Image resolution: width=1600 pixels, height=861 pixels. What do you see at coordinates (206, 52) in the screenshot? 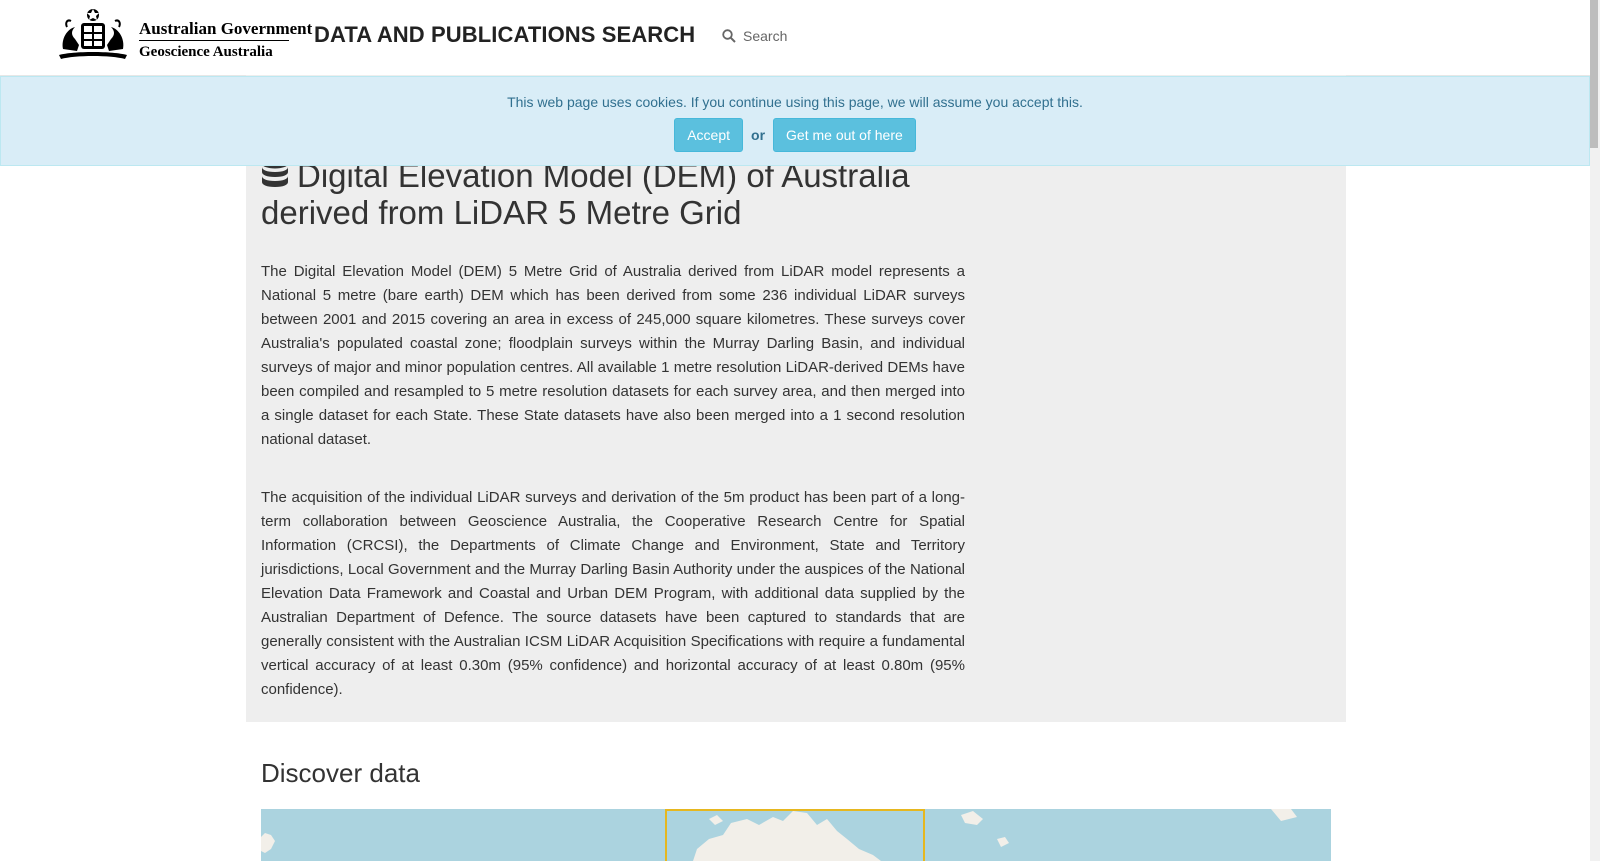
I see `logo-agency-text: Geoscience Australia` at bounding box center [206, 52].